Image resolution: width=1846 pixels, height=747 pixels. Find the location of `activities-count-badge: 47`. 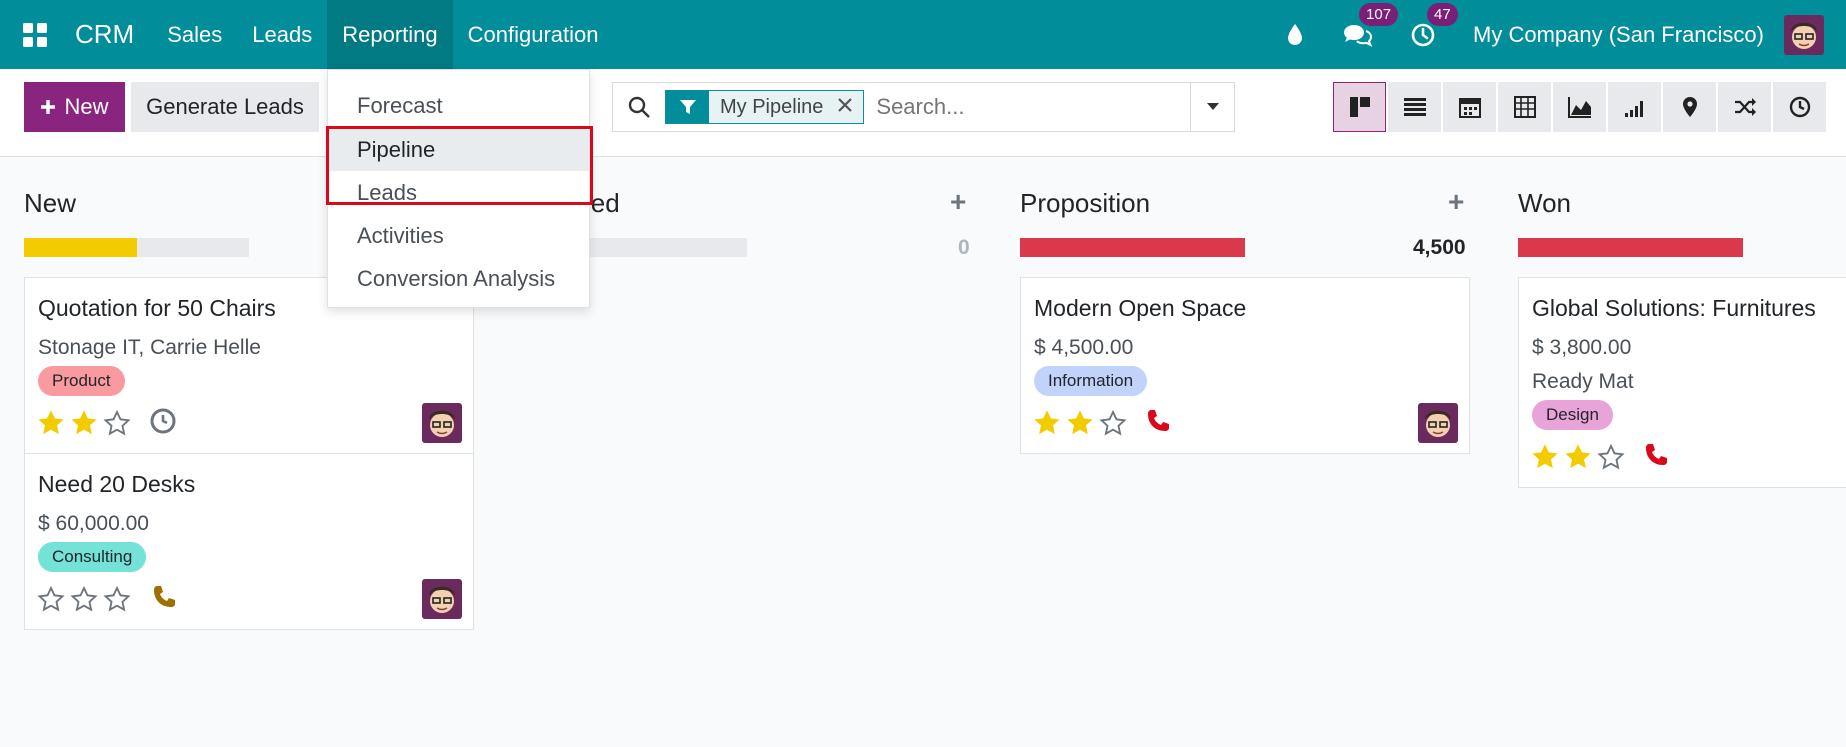

activities-count-badge: 47 is located at coordinates (1442, 14).